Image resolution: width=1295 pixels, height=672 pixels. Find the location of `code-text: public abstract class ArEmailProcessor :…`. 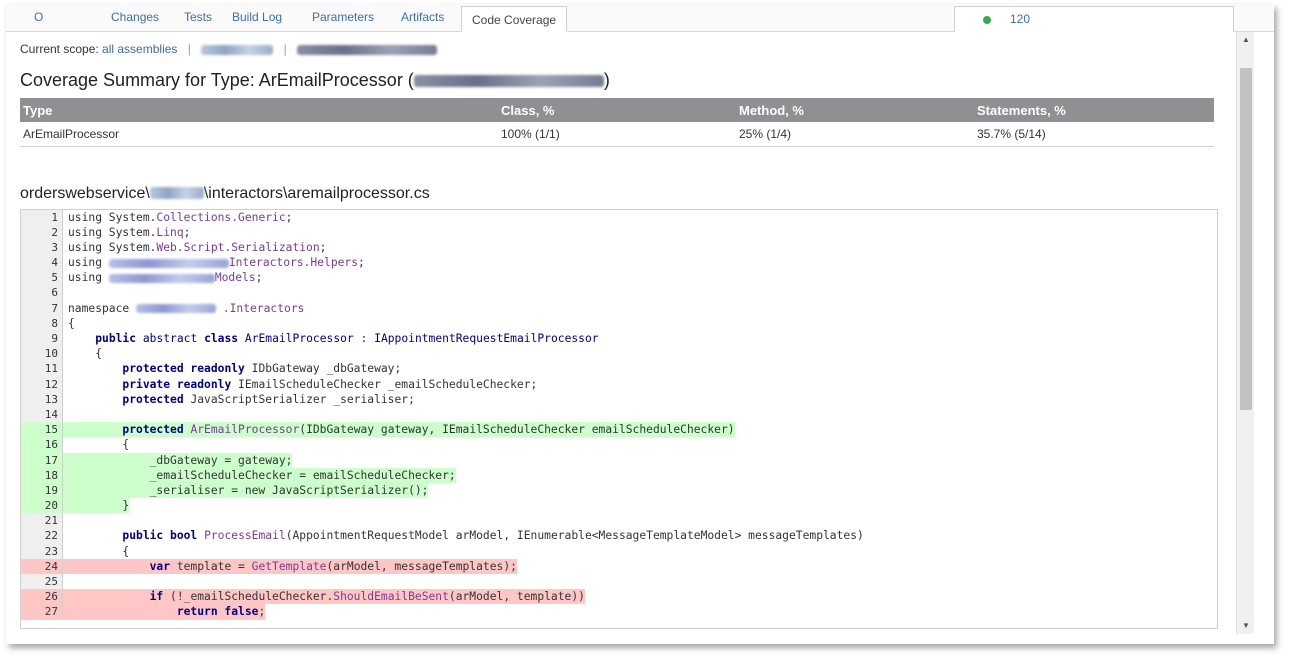

code-text: public abstract class ArEmailProcessor :… is located at coordinates (347, 338).